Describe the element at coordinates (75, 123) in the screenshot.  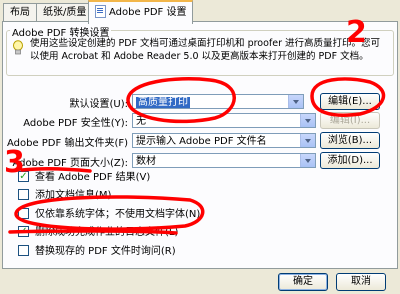
I see `security-label: Adobe PDF 安全性(Y):` at that location.